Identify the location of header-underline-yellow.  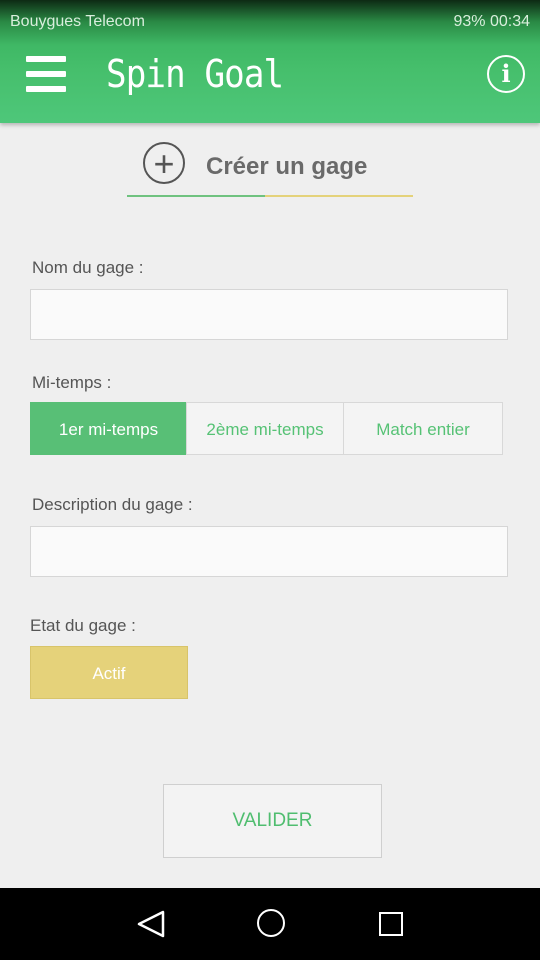
(339, 196).